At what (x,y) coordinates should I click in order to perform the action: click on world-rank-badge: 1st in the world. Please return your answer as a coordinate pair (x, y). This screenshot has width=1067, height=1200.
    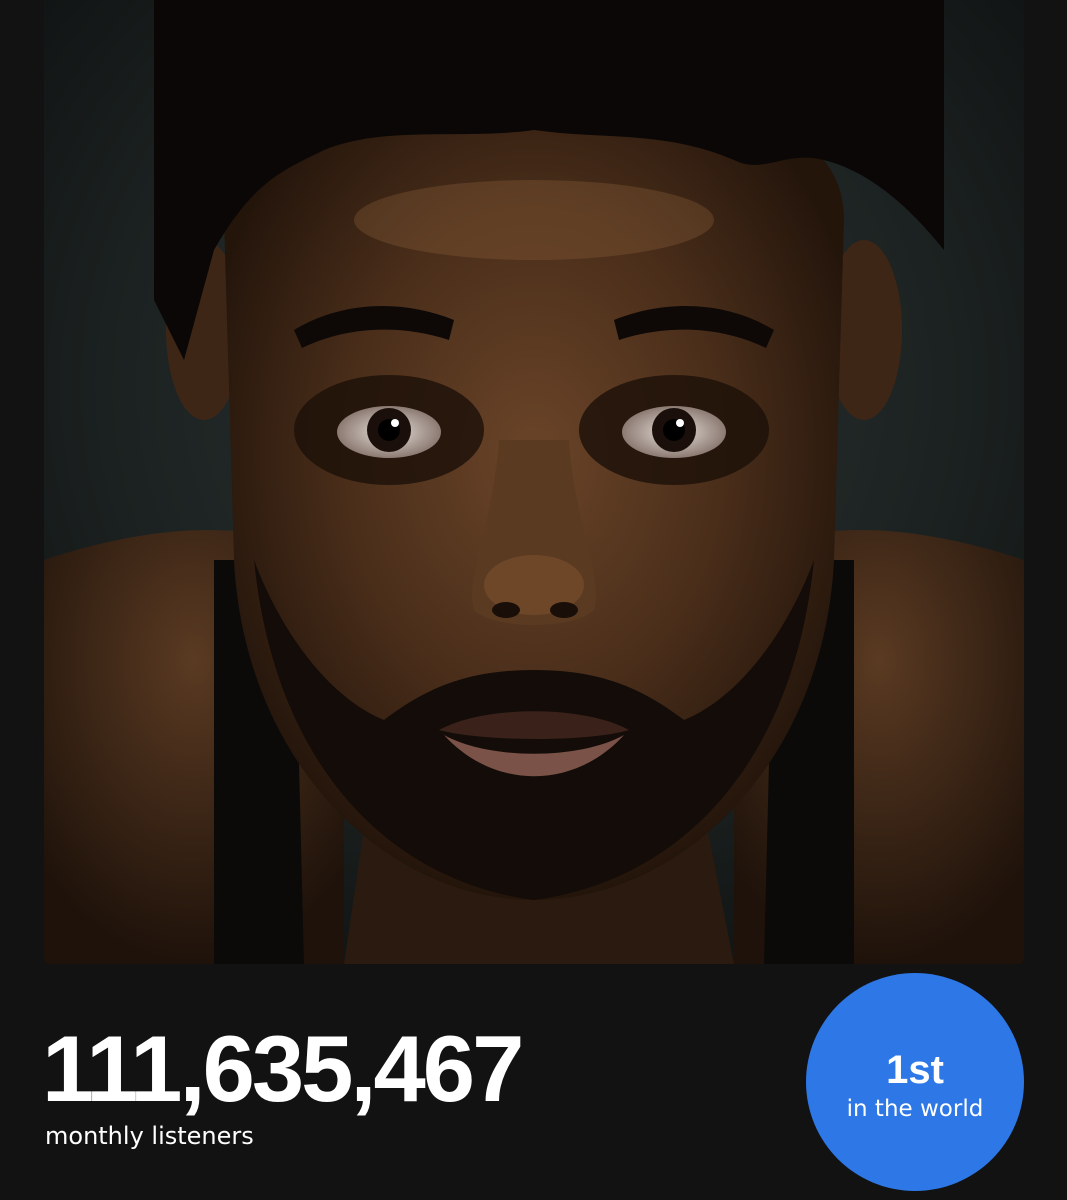
    Looking at the image, I should click on (915, 1082).